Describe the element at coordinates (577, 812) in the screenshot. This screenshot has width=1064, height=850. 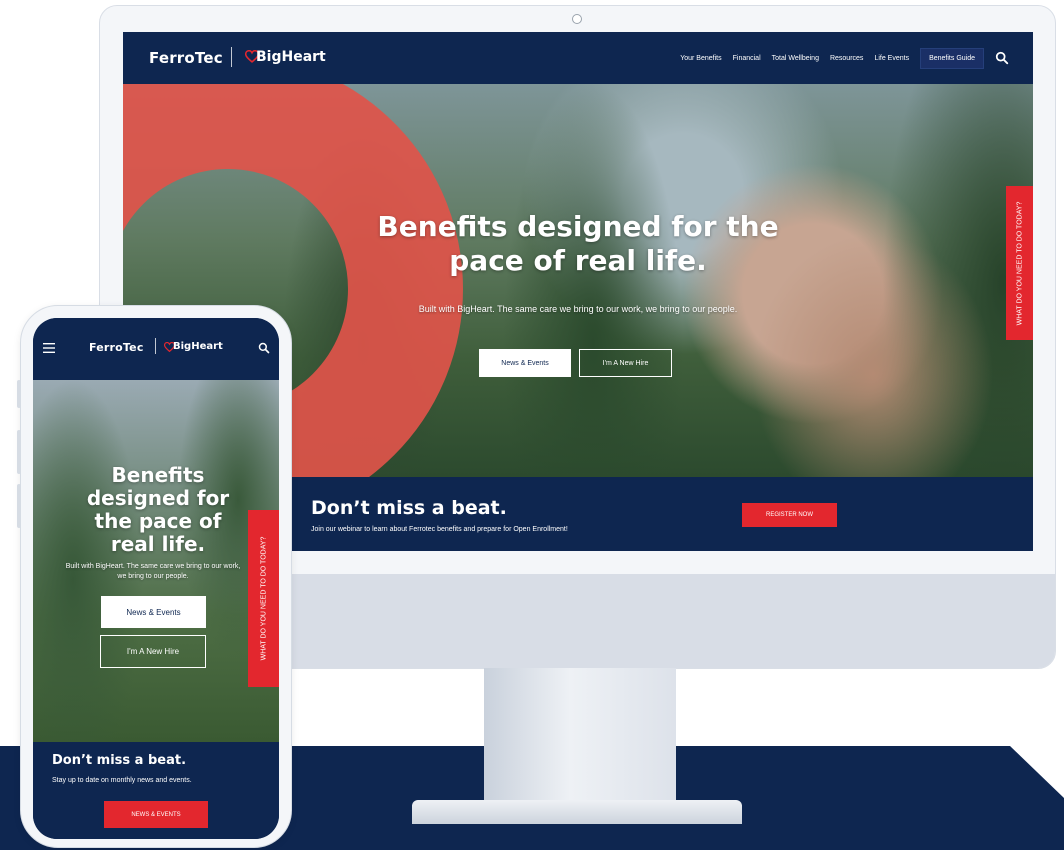
I see `monitor-stand-base` at that location.